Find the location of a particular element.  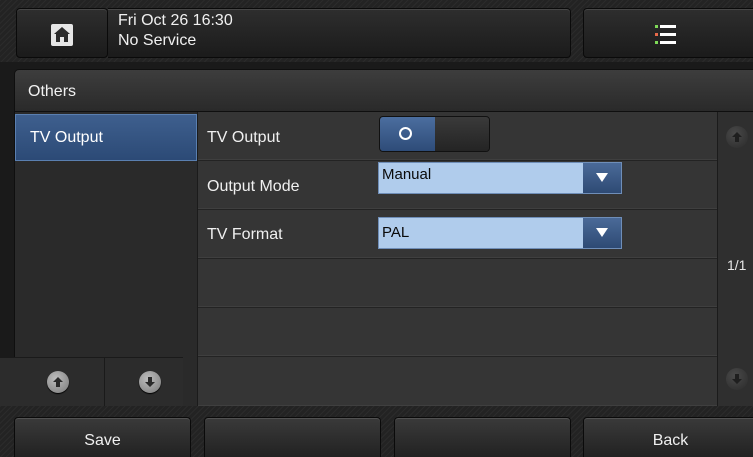

setting-row-output-mode: Output Mode Manual is located at coordinates (458, 185).